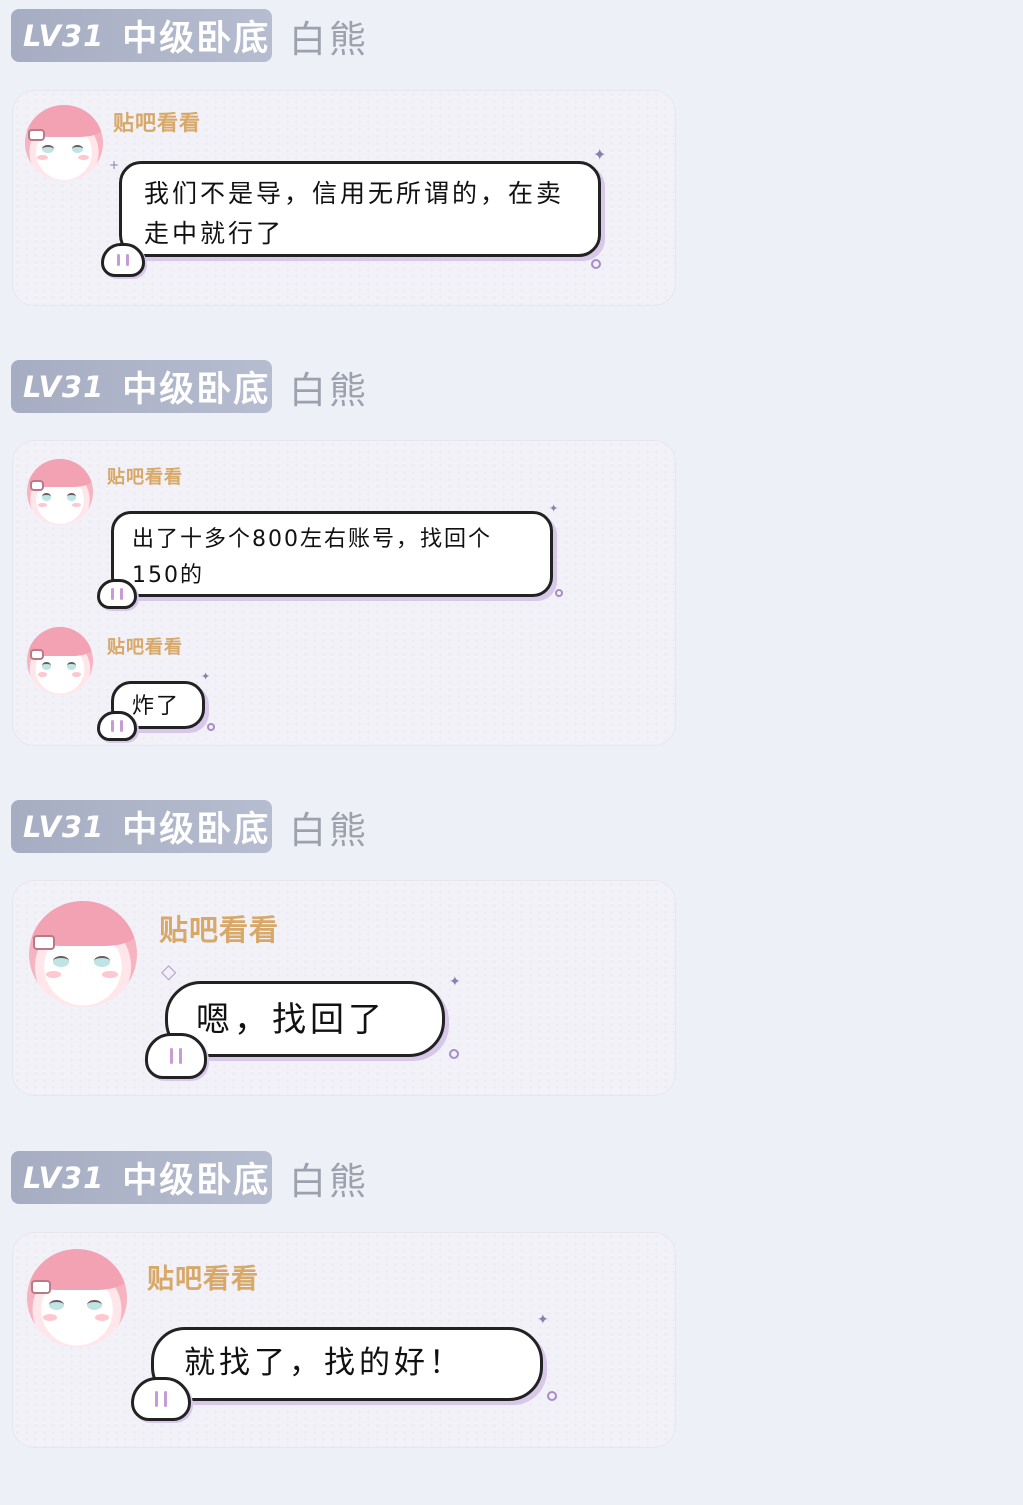 The image size is (1023, 1505). What do you see at coordinates (324, 1363) in the screenshot?
I see `message-text: 就找了，找的好！` at bounding box center [324, 1363].